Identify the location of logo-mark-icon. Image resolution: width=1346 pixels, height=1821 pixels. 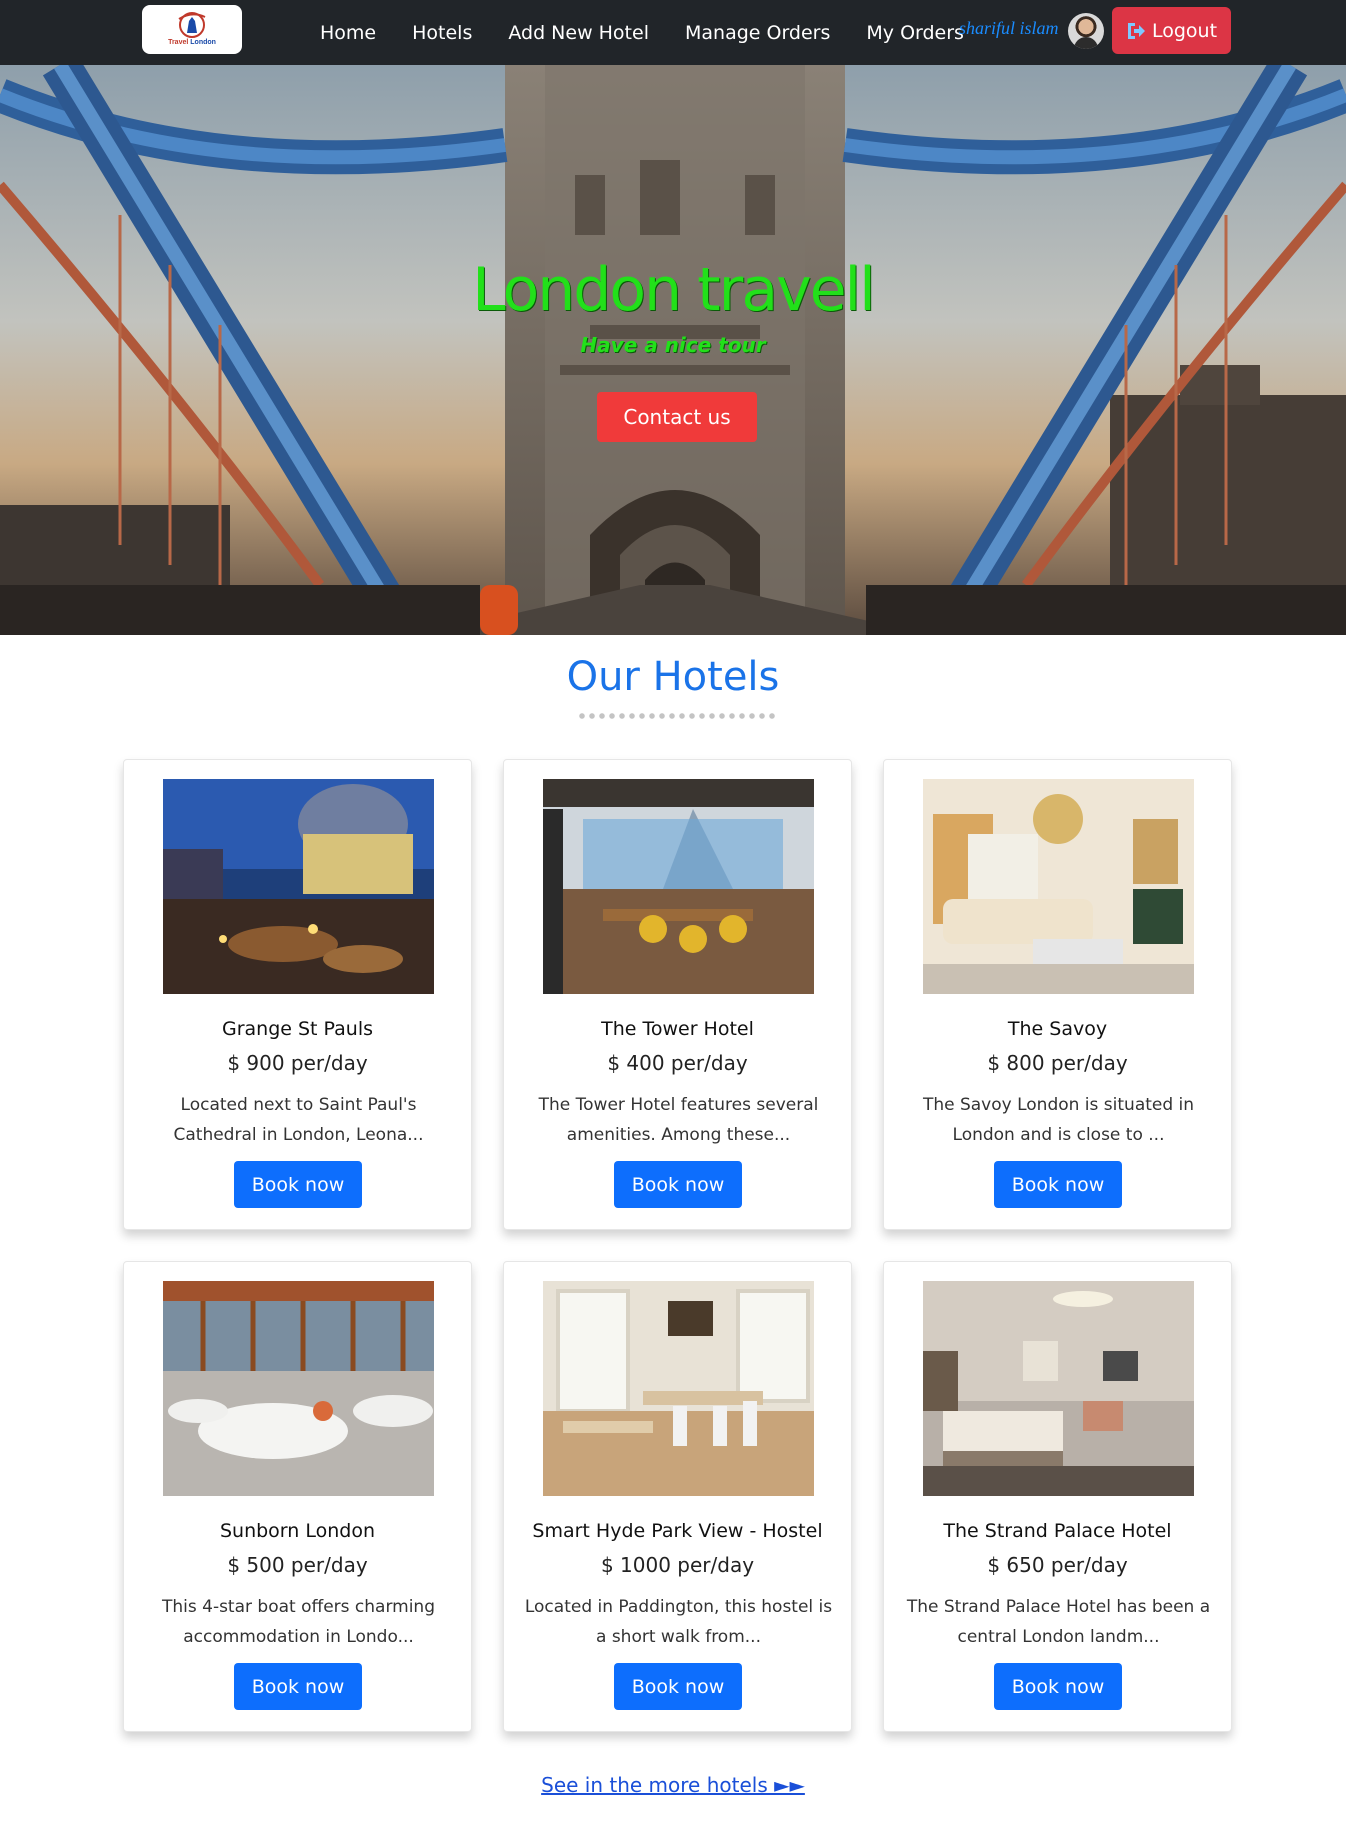
(192, 25).